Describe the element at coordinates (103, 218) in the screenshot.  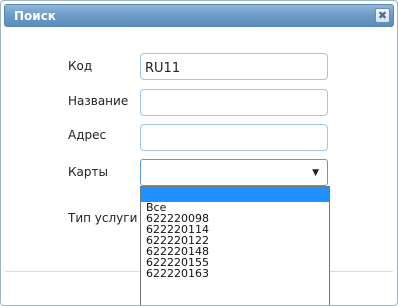
I see `service-type-label: Тип услуги` at that location.